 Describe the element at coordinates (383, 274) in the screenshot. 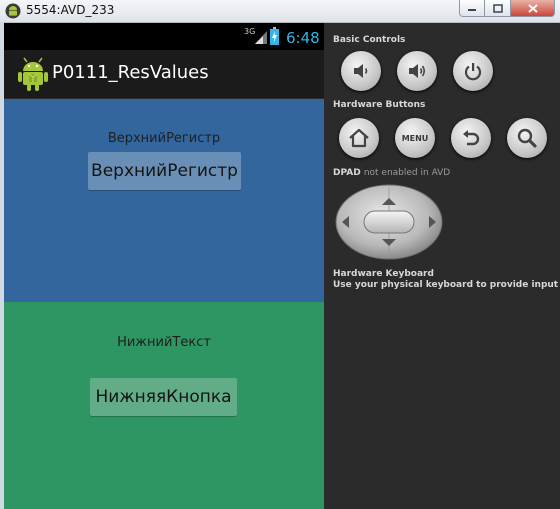

I see `keyboard-heading: Hardware Keyboard` at that location.